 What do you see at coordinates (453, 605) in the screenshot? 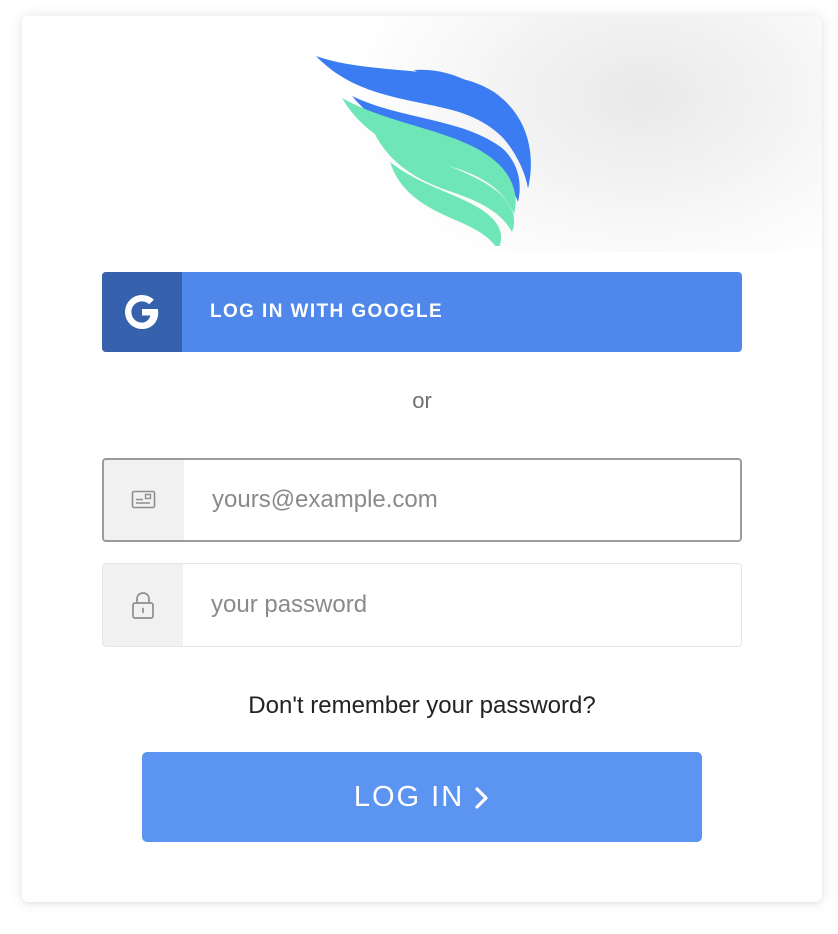
I see `password-input` at bounding box center [453, 605].